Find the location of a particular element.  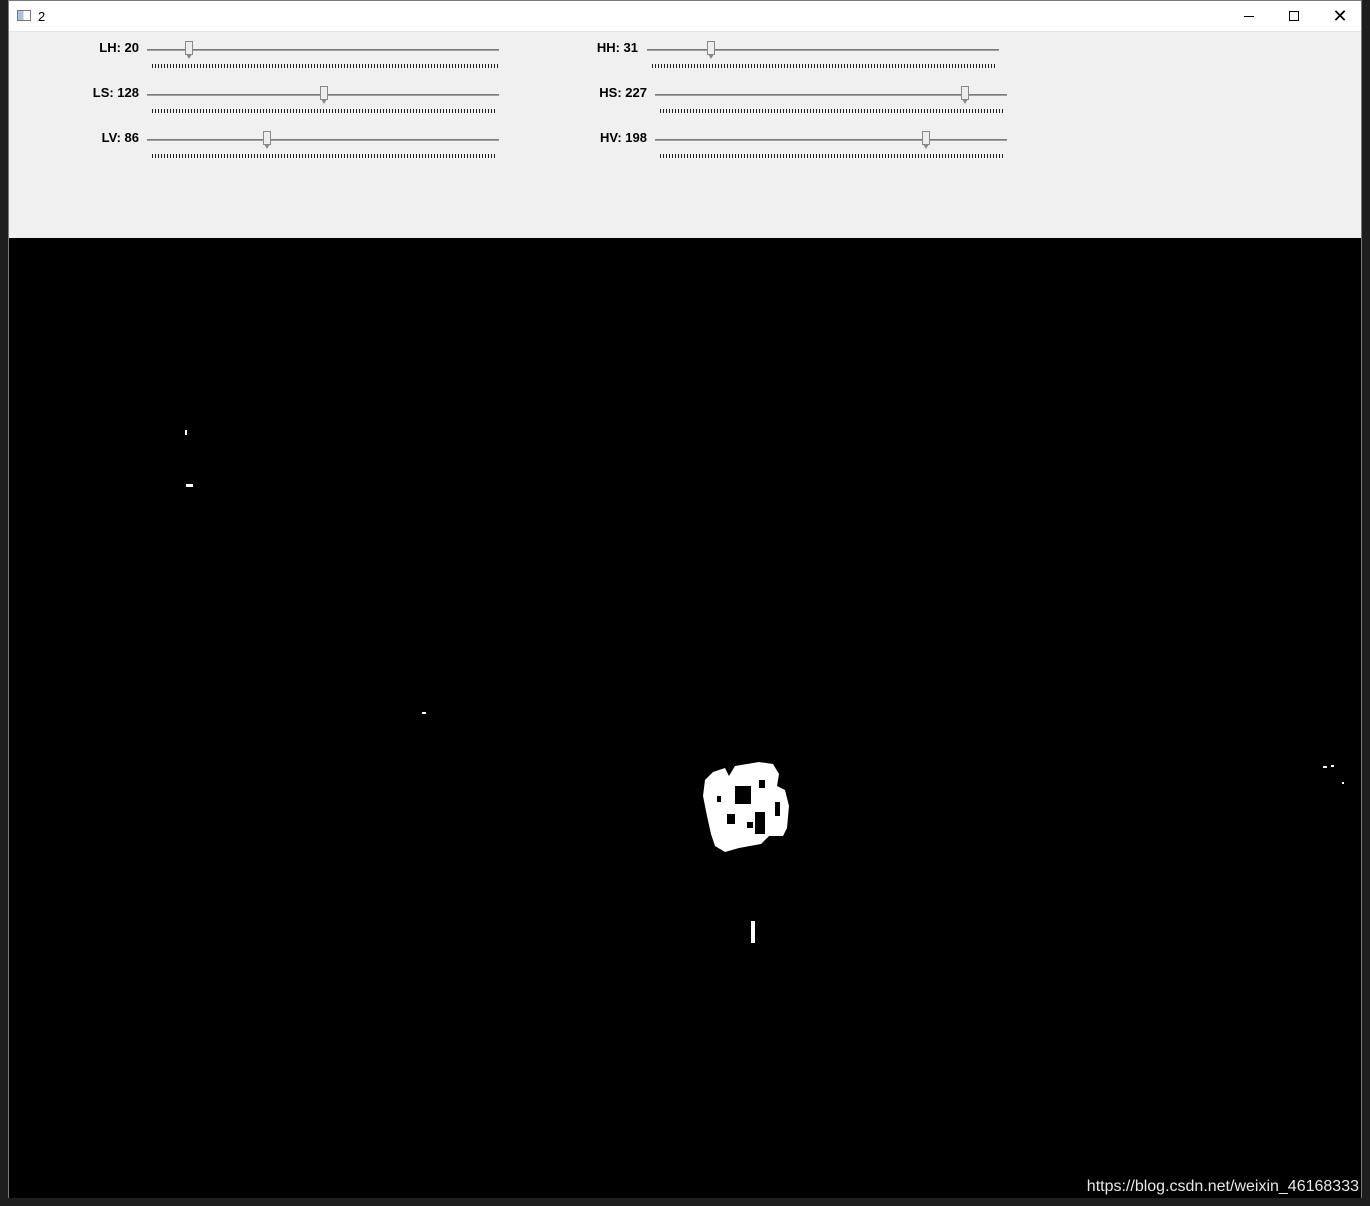

trackbar-lh-track is located at coordinates (323, 50).